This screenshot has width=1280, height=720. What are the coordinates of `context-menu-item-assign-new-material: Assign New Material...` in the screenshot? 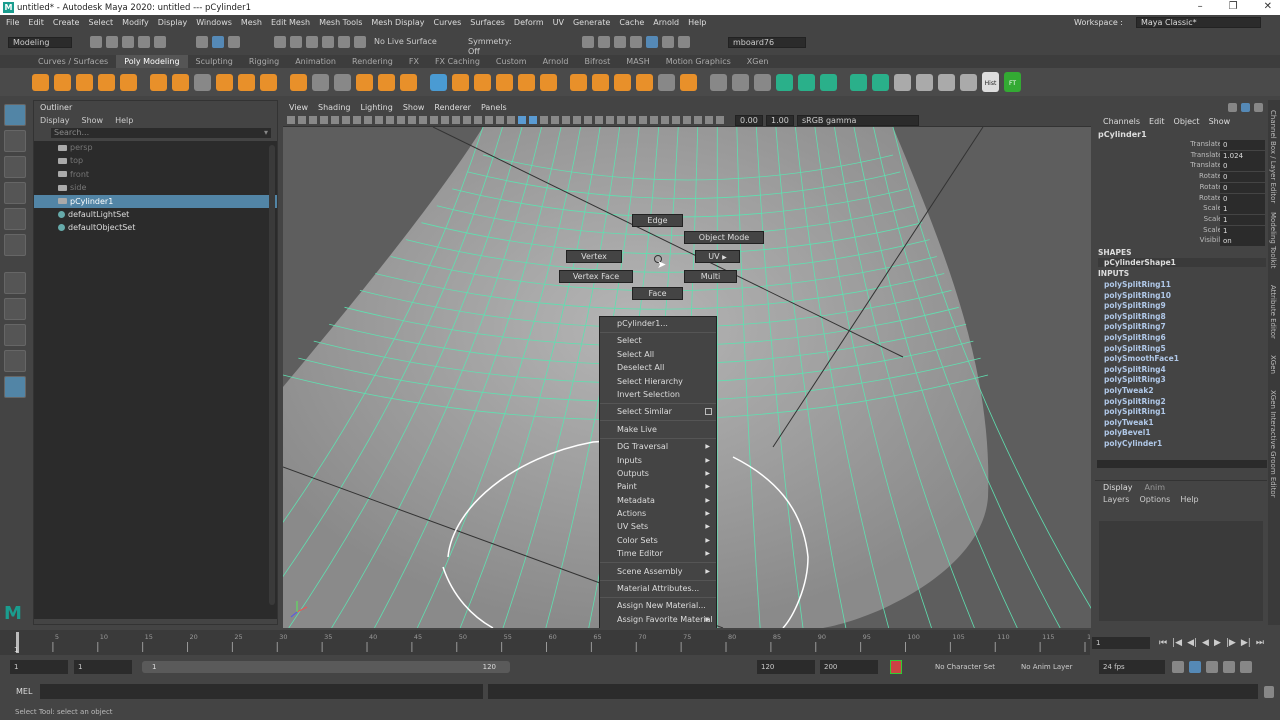 It's located at (658, 605).